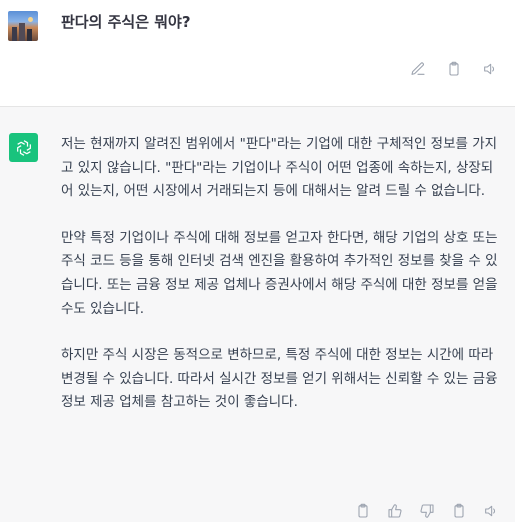  I want to click on user-avatar, so click(23, 26).